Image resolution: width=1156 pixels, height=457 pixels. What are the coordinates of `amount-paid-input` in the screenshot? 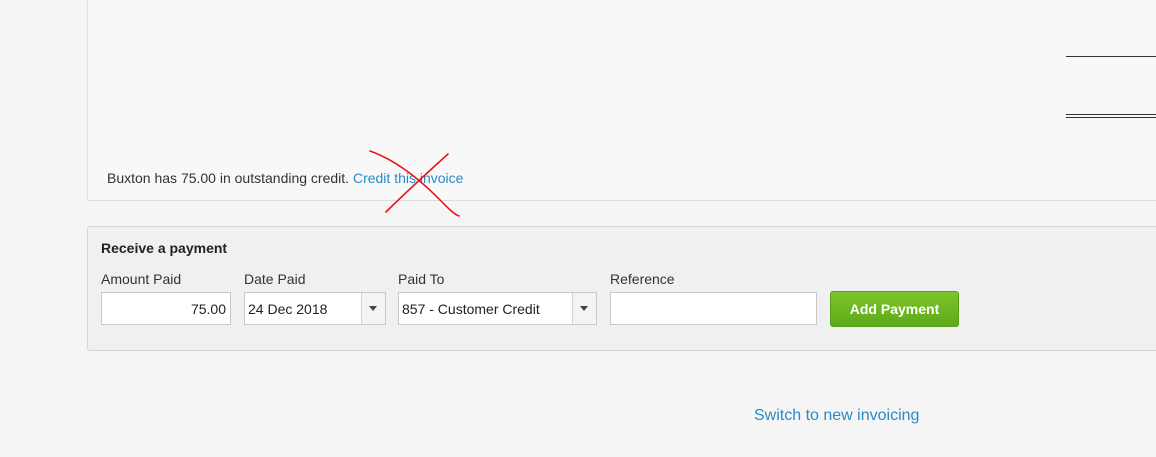 It's located at (166, 308).